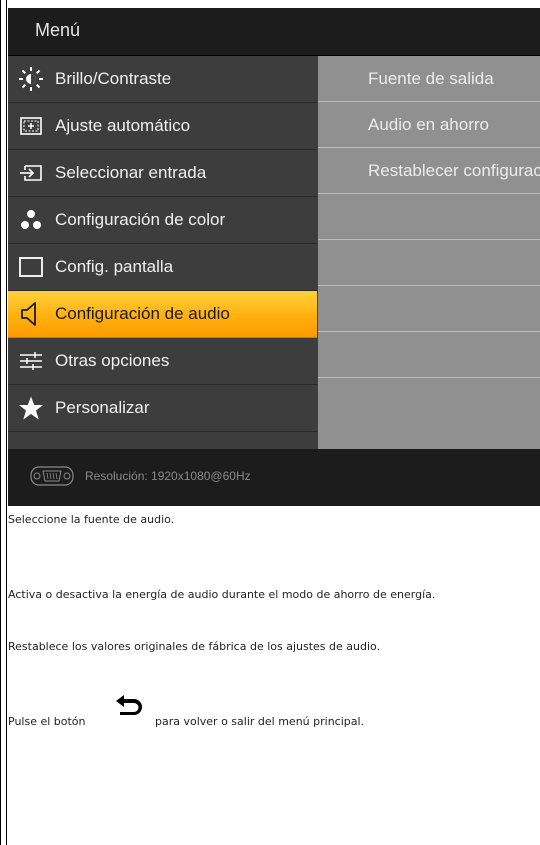 The height and width of the screenshot is (845, 540). I want to click on menu-item-label: Configuración de audio, so click(142, 313).